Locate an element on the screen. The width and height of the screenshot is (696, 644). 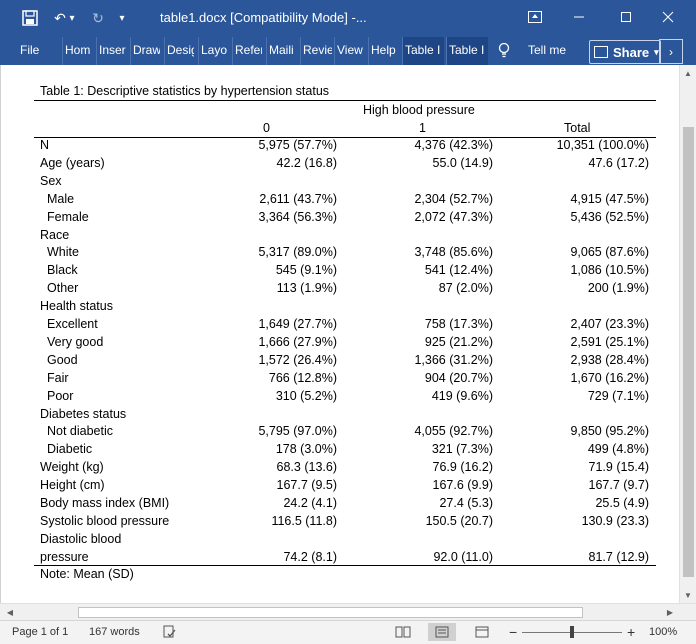
row-label: Good is located at coordinates (62, 359).